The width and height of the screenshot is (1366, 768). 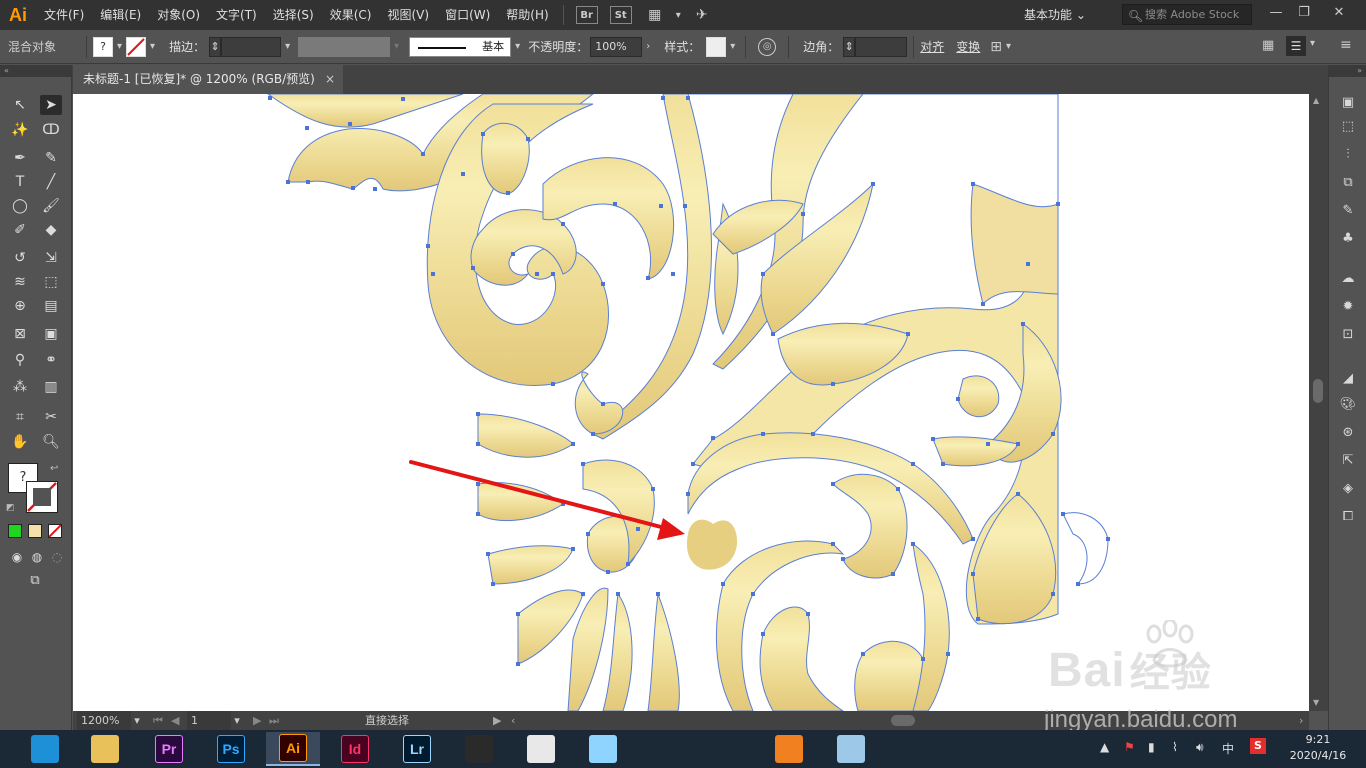 What do you see at coordinates (1348, 183) in the screenshot?
I see `pathfinder-icon: ⧉` at bounding box center [1348, 183].